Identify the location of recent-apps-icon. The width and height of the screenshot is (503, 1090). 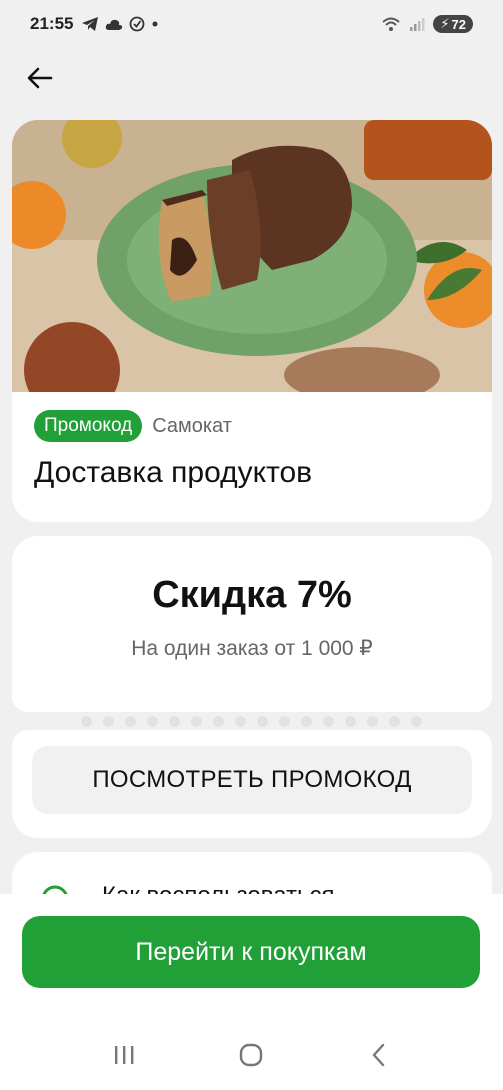
(124, 1055).